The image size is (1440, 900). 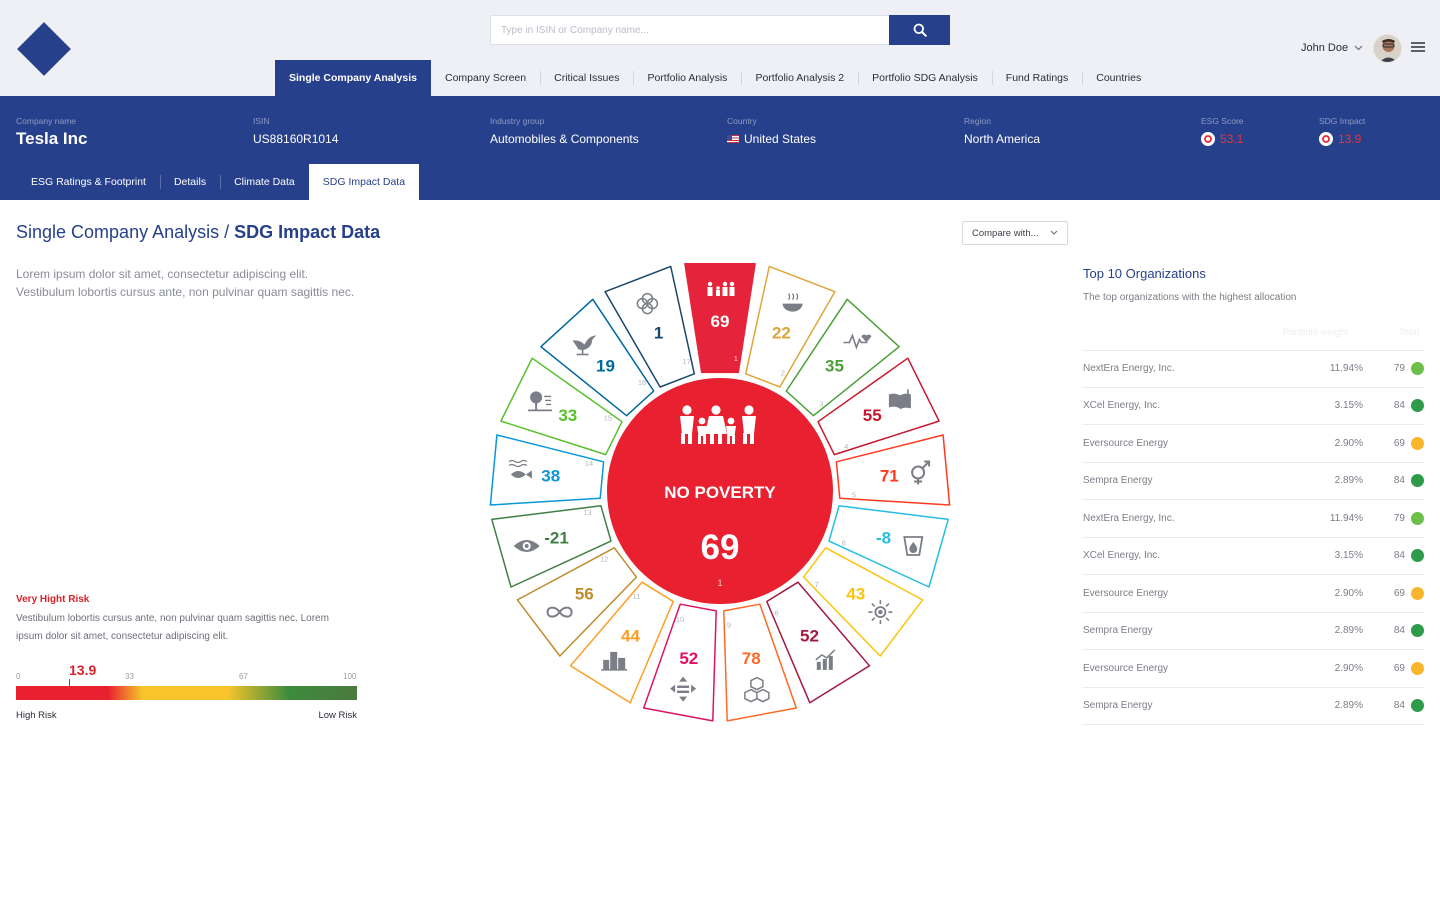 I want to click on tab-esg-ratings: ESG Ratings & Footprint, so click(x=88, y=182).